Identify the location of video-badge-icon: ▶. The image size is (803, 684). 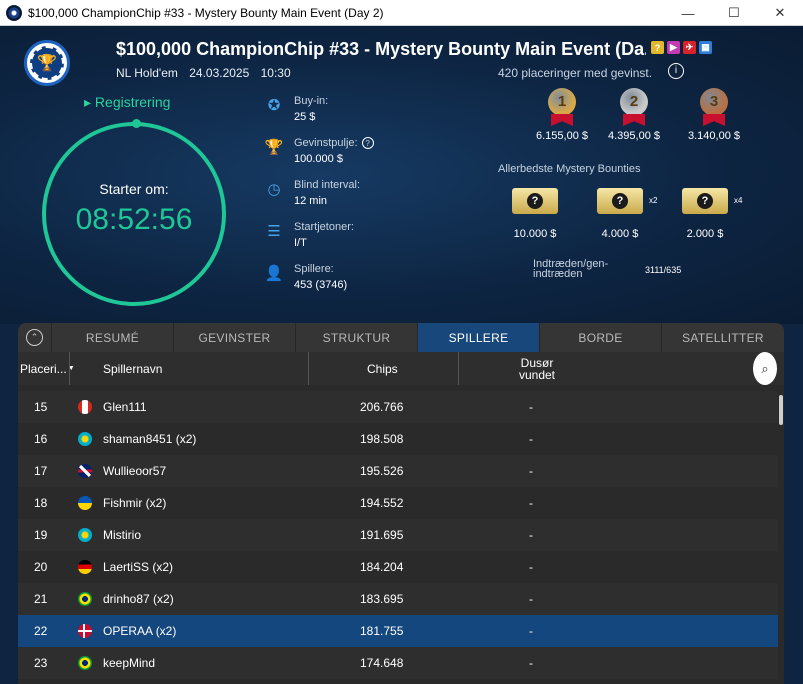
(673, 47).